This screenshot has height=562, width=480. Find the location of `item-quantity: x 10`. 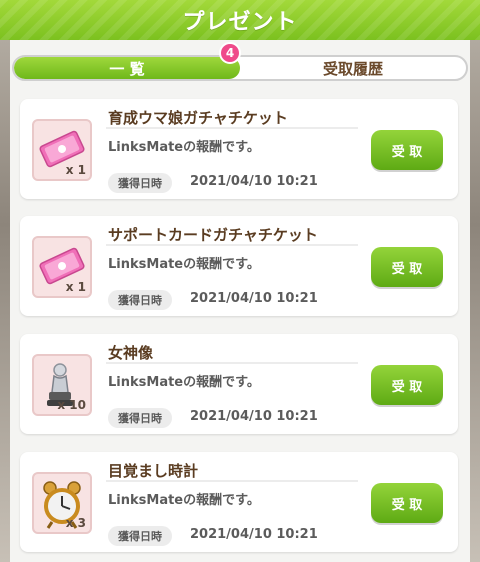

item-quantity: x 10 is located at coordinates (71, 405).